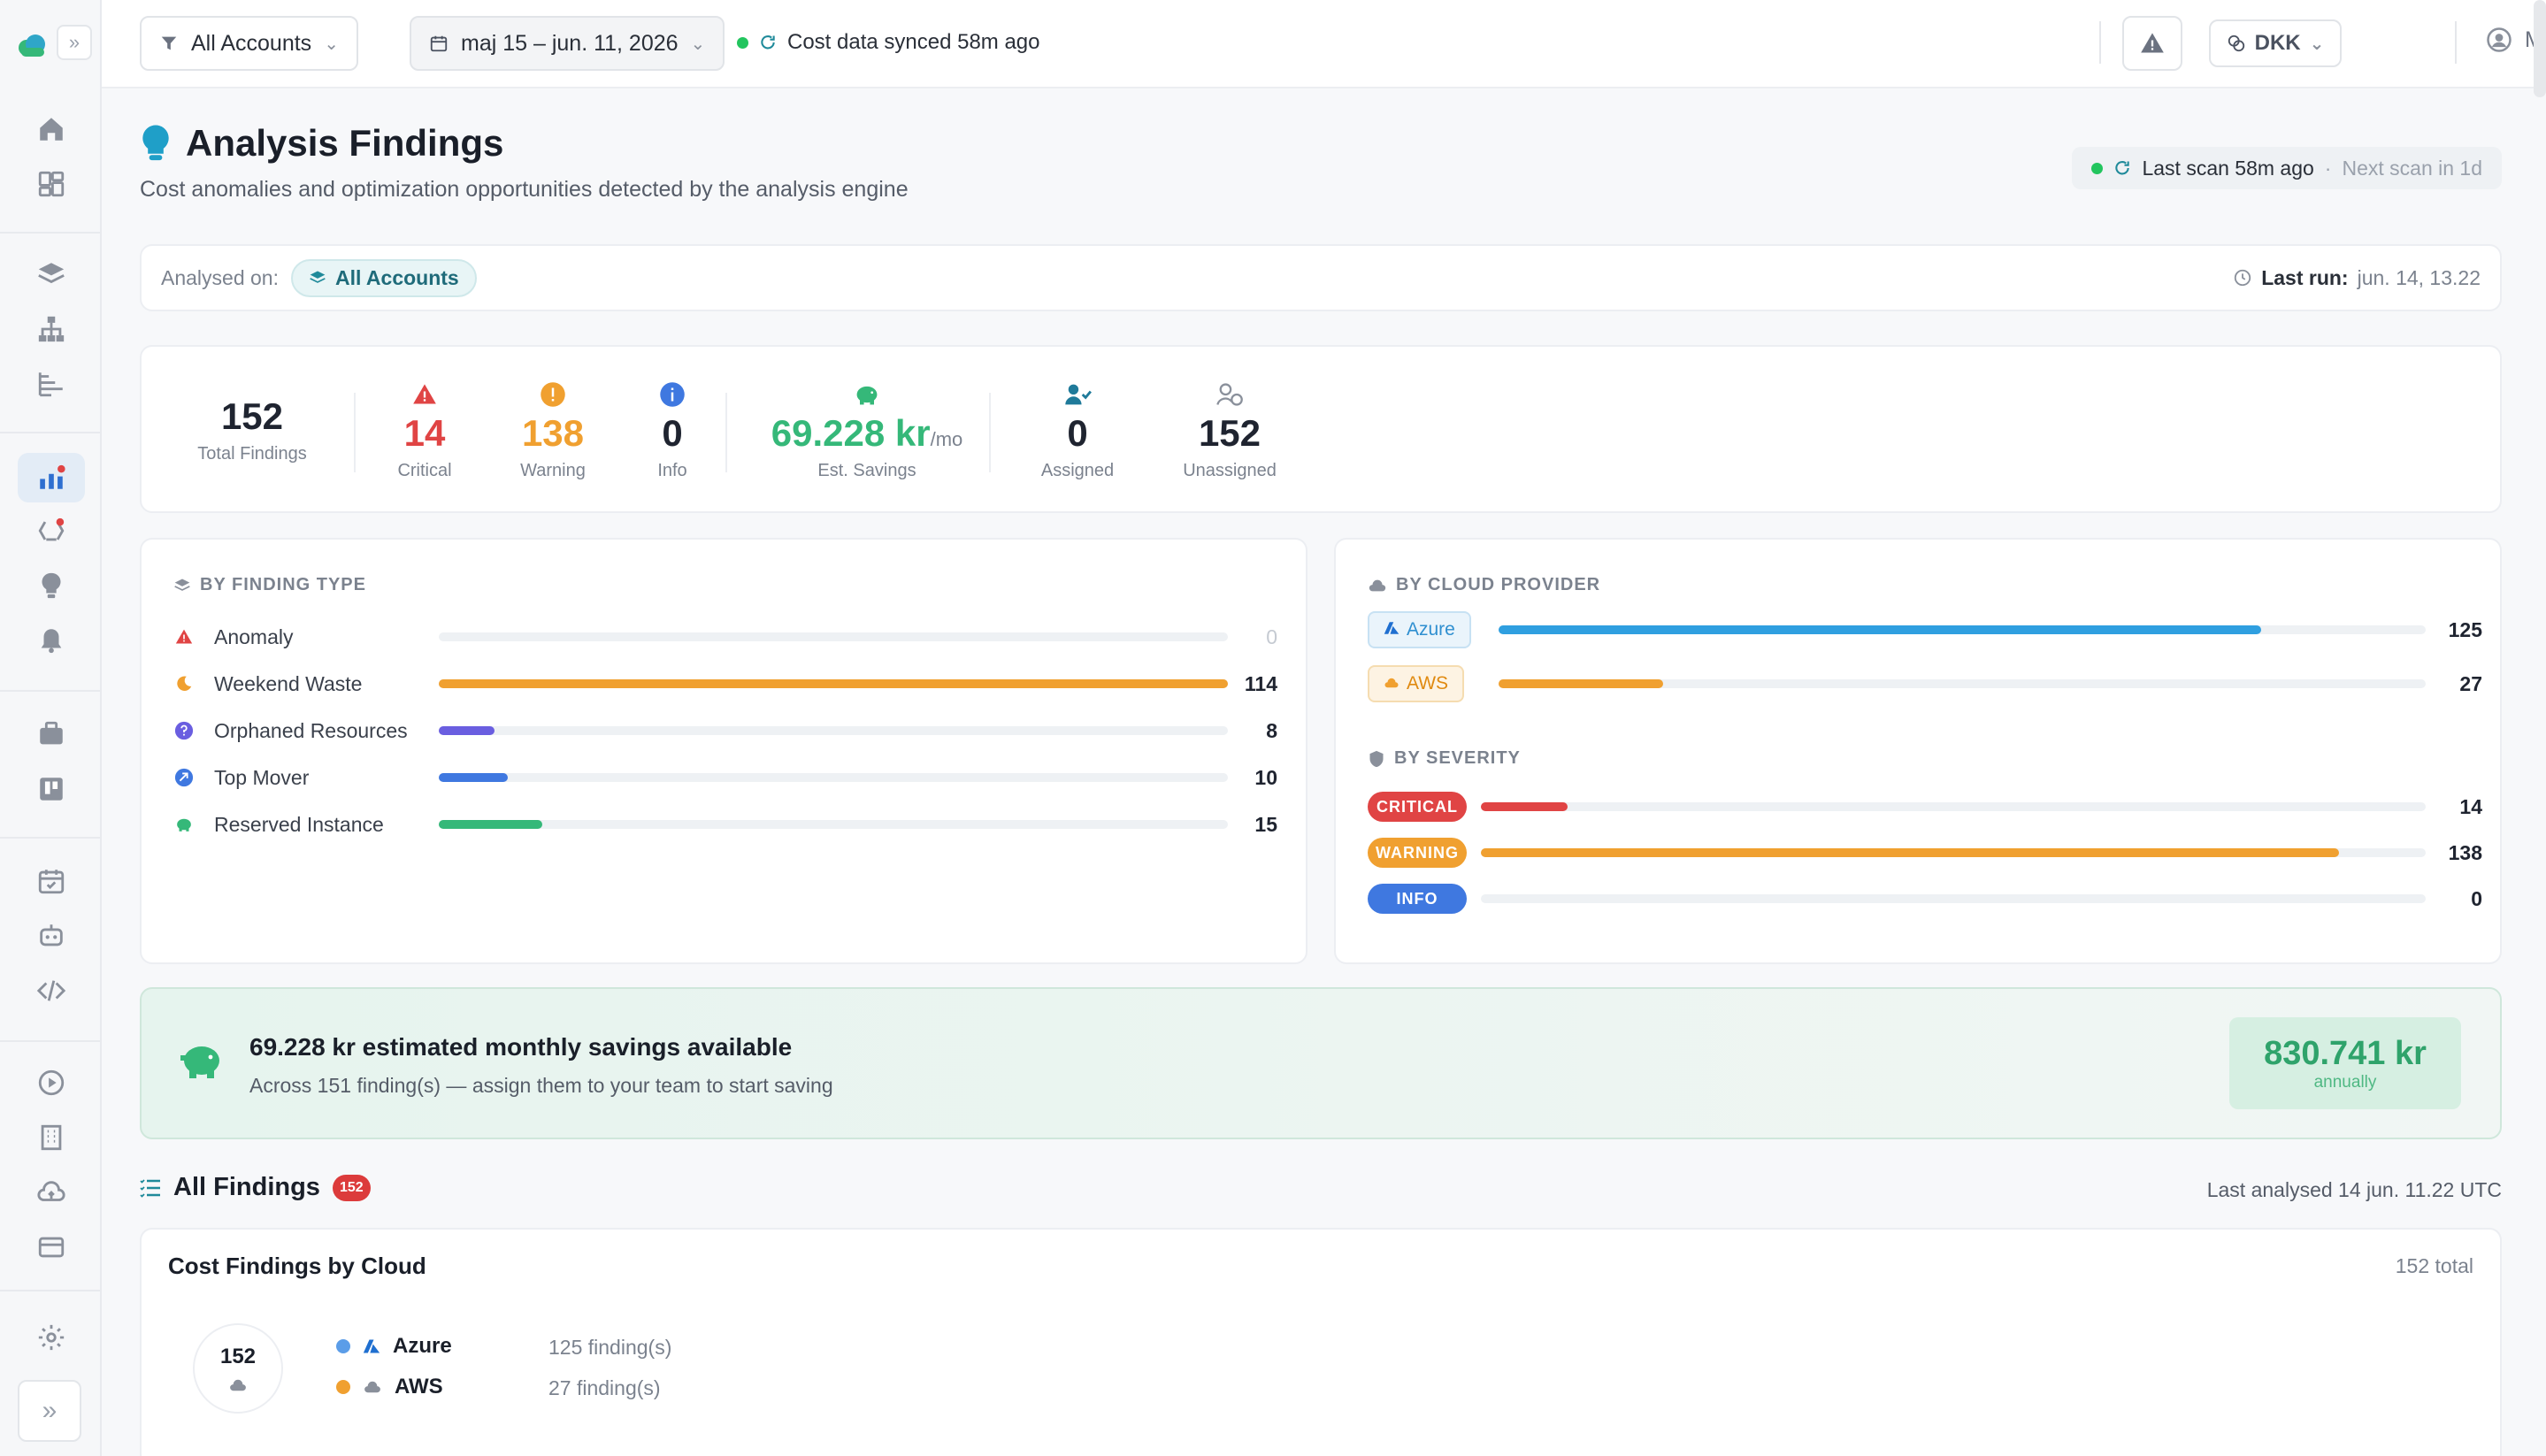  What do you see at coordinates (345, 143) in the screenshot?
I see `page-title-text: Analysis Findings` at bounding box center [345, 143].